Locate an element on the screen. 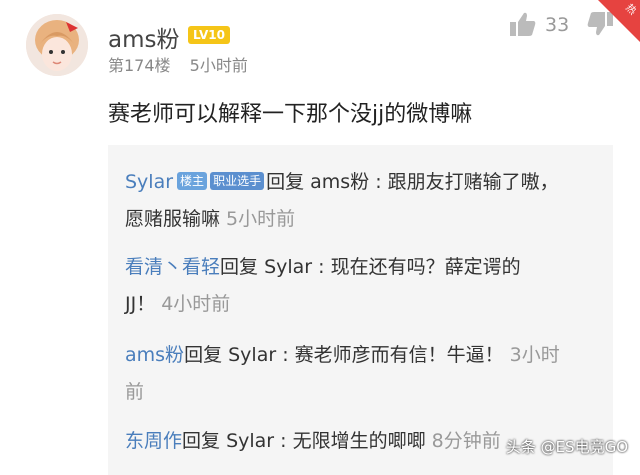 This screenshot has width=640, height=475. post-meta: 第174楼 5小时前 is located at coordinates (178, 64).